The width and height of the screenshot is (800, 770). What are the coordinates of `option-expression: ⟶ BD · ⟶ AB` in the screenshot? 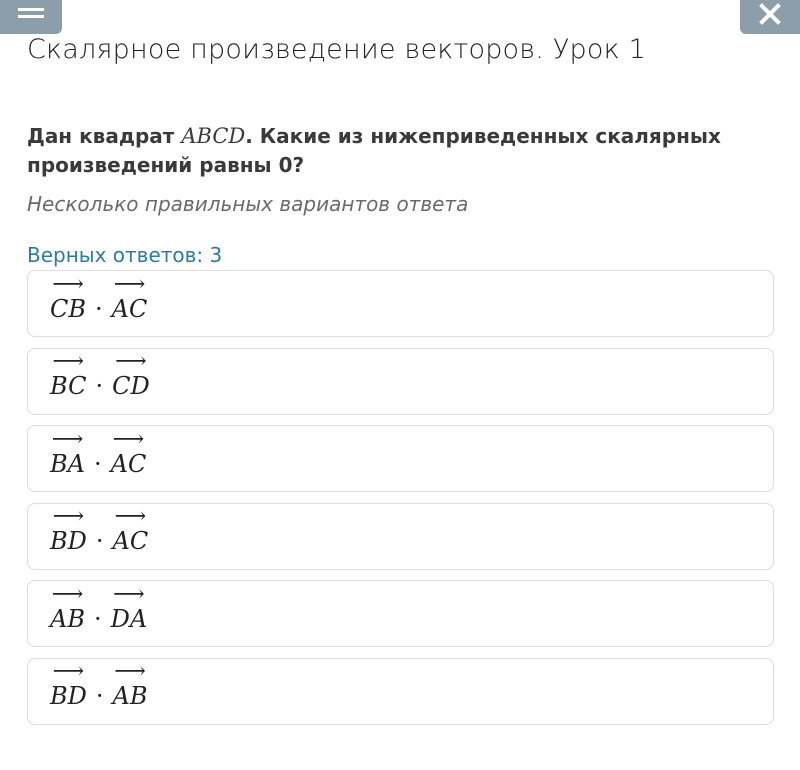 It's located at (99, 686).